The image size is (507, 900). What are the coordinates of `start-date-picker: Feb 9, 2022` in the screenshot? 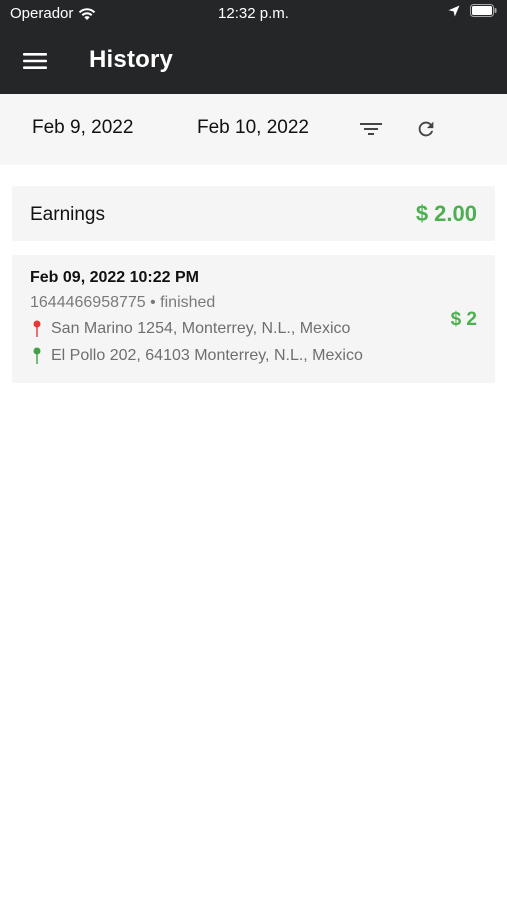 It's located at (82, 128).